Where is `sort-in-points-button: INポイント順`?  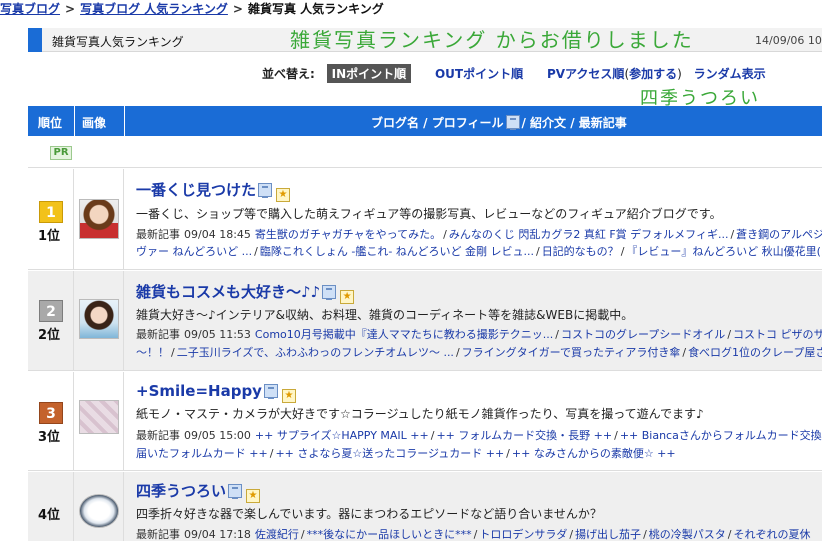
sort-in-points-button: INポイント順 is located at coordinates (369, 73).